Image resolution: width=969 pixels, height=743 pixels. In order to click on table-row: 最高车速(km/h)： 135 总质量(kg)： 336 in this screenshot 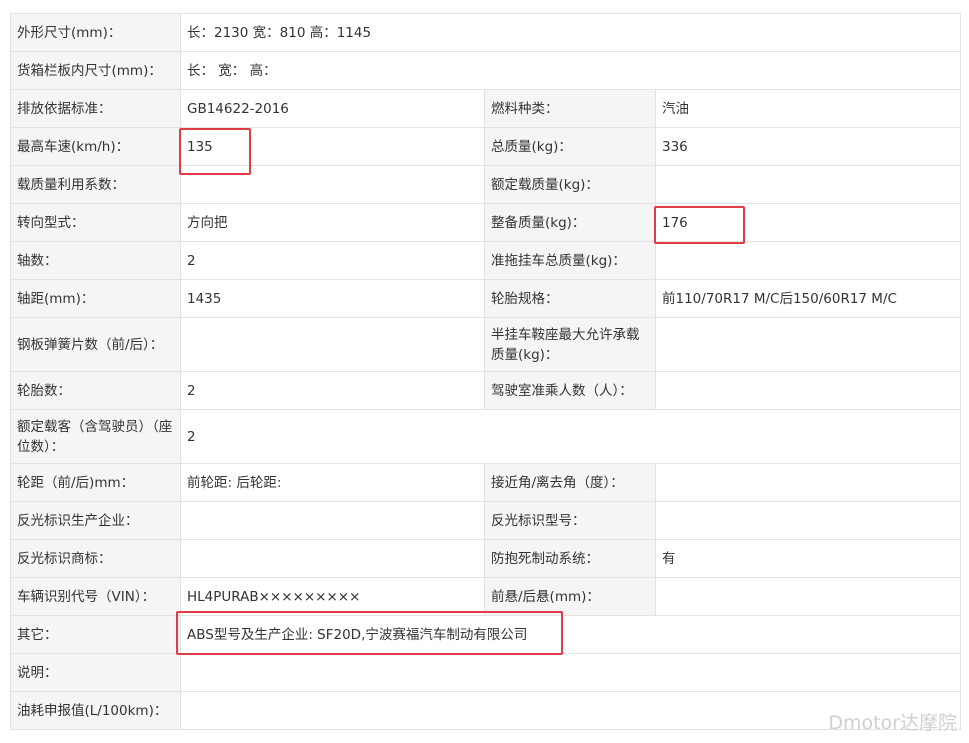, I will do `click(486, 146)`.